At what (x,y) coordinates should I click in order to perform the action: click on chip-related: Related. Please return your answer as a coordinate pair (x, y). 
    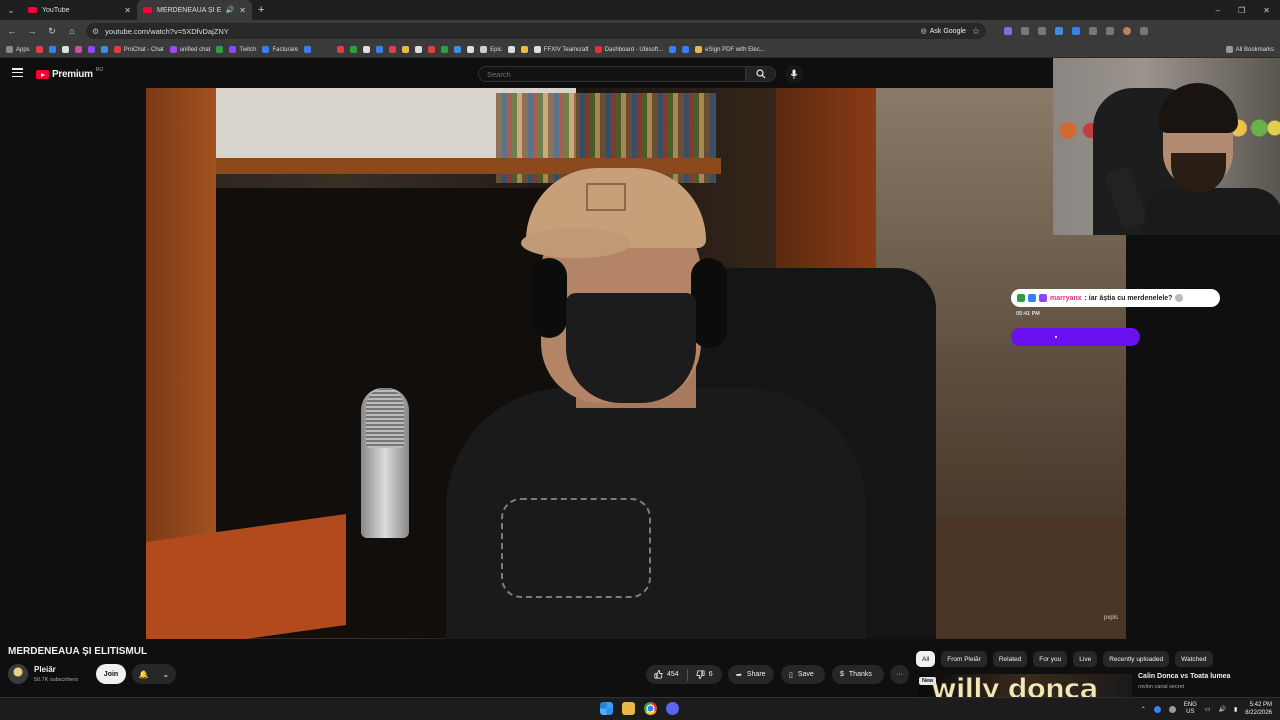
    Looking at the image, I should click on (1010, 659).